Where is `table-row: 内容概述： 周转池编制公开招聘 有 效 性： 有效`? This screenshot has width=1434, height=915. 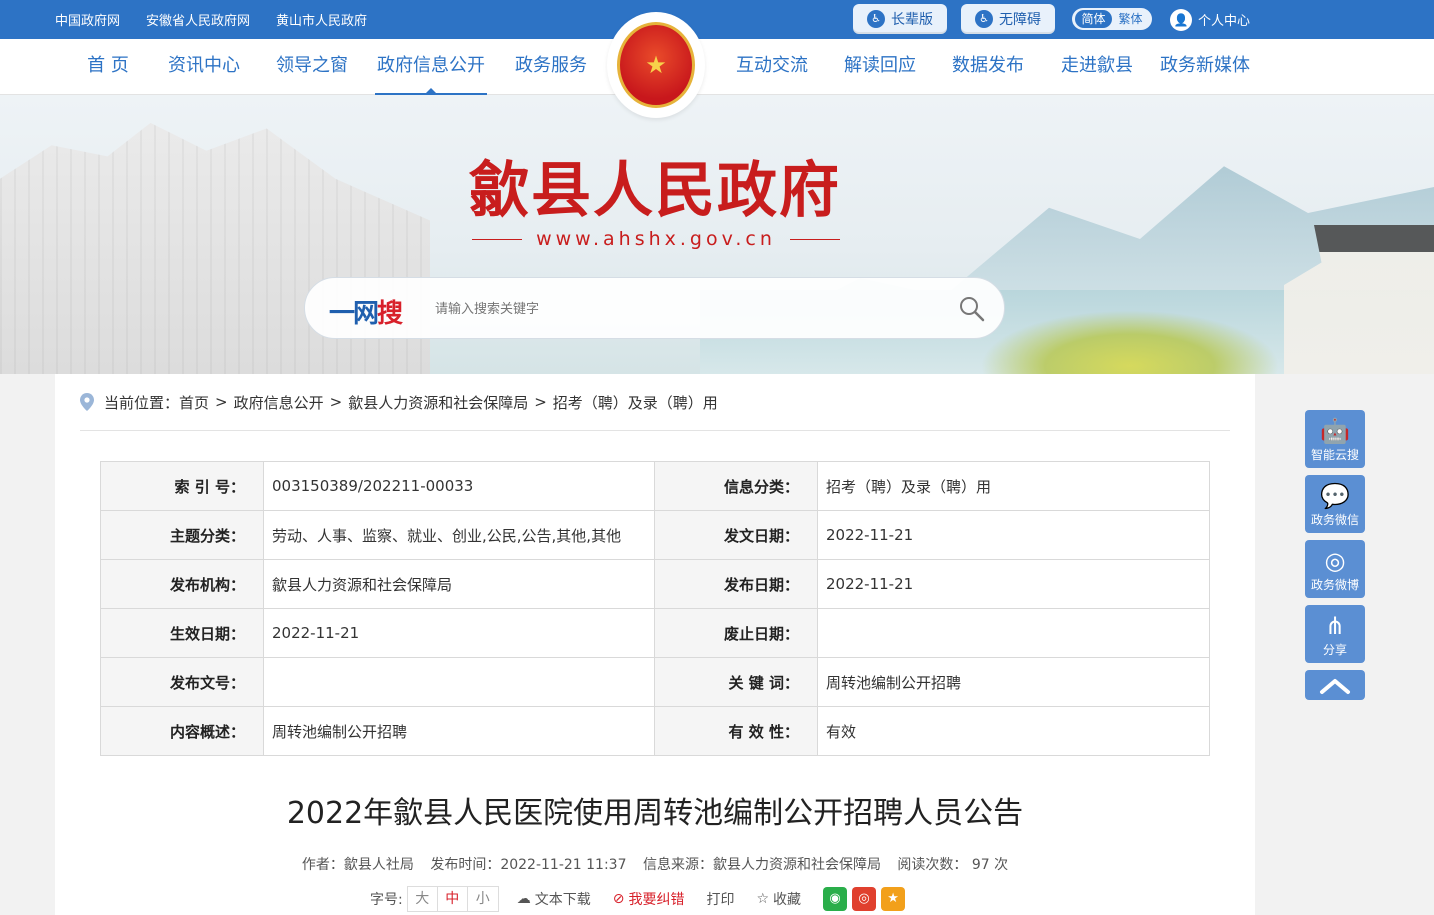
table-row: 内容概述： 周转池编制公开招聘 有 效 性： 有效 is located at coordinates (655, 731).